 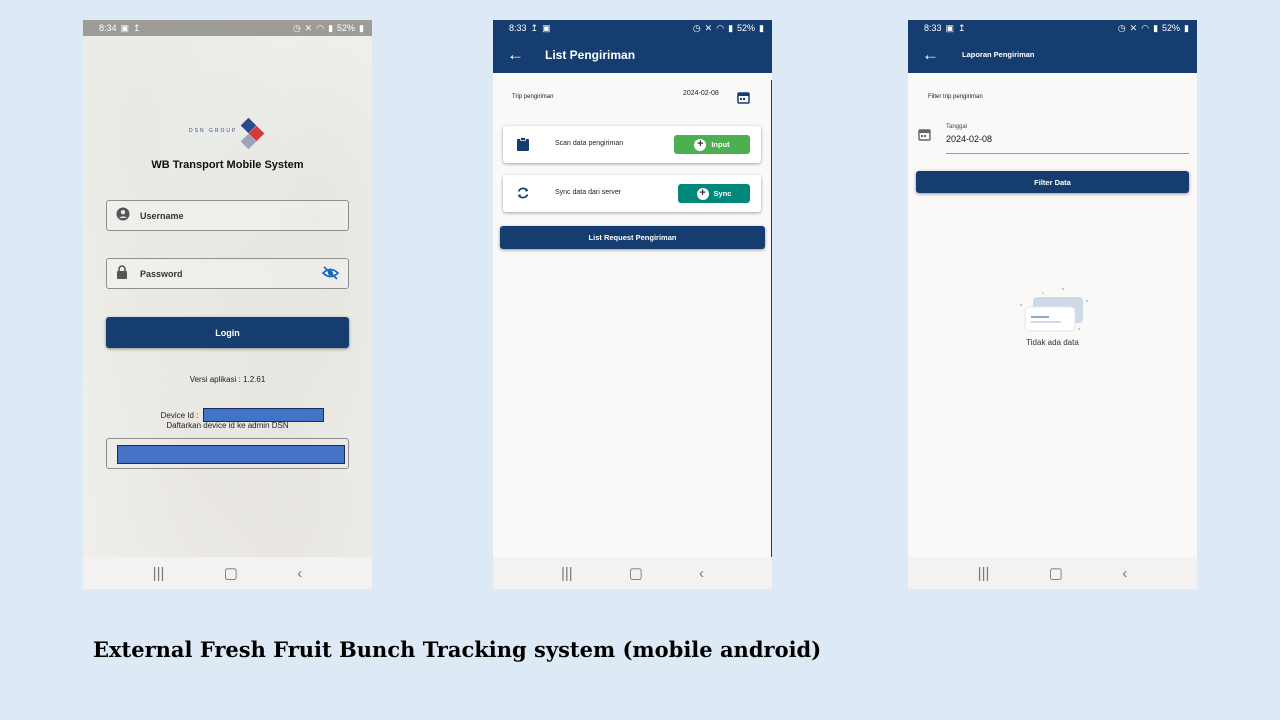 What do you see at coordinates (162, 215) in the screenshot?
I see `username-placeholder: Username` at bounding box center [162, 215].